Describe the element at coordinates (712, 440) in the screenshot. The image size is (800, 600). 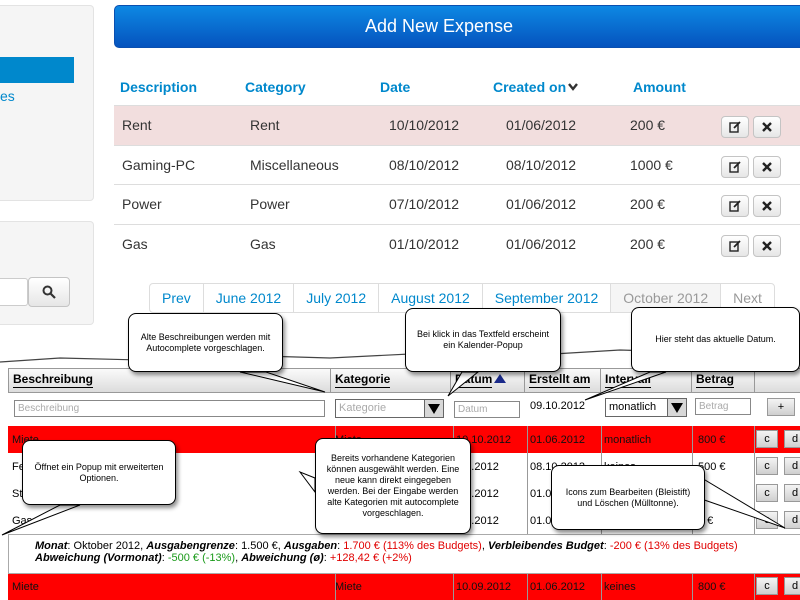
I see `mockup-cell-amount: 800 €` at that location.